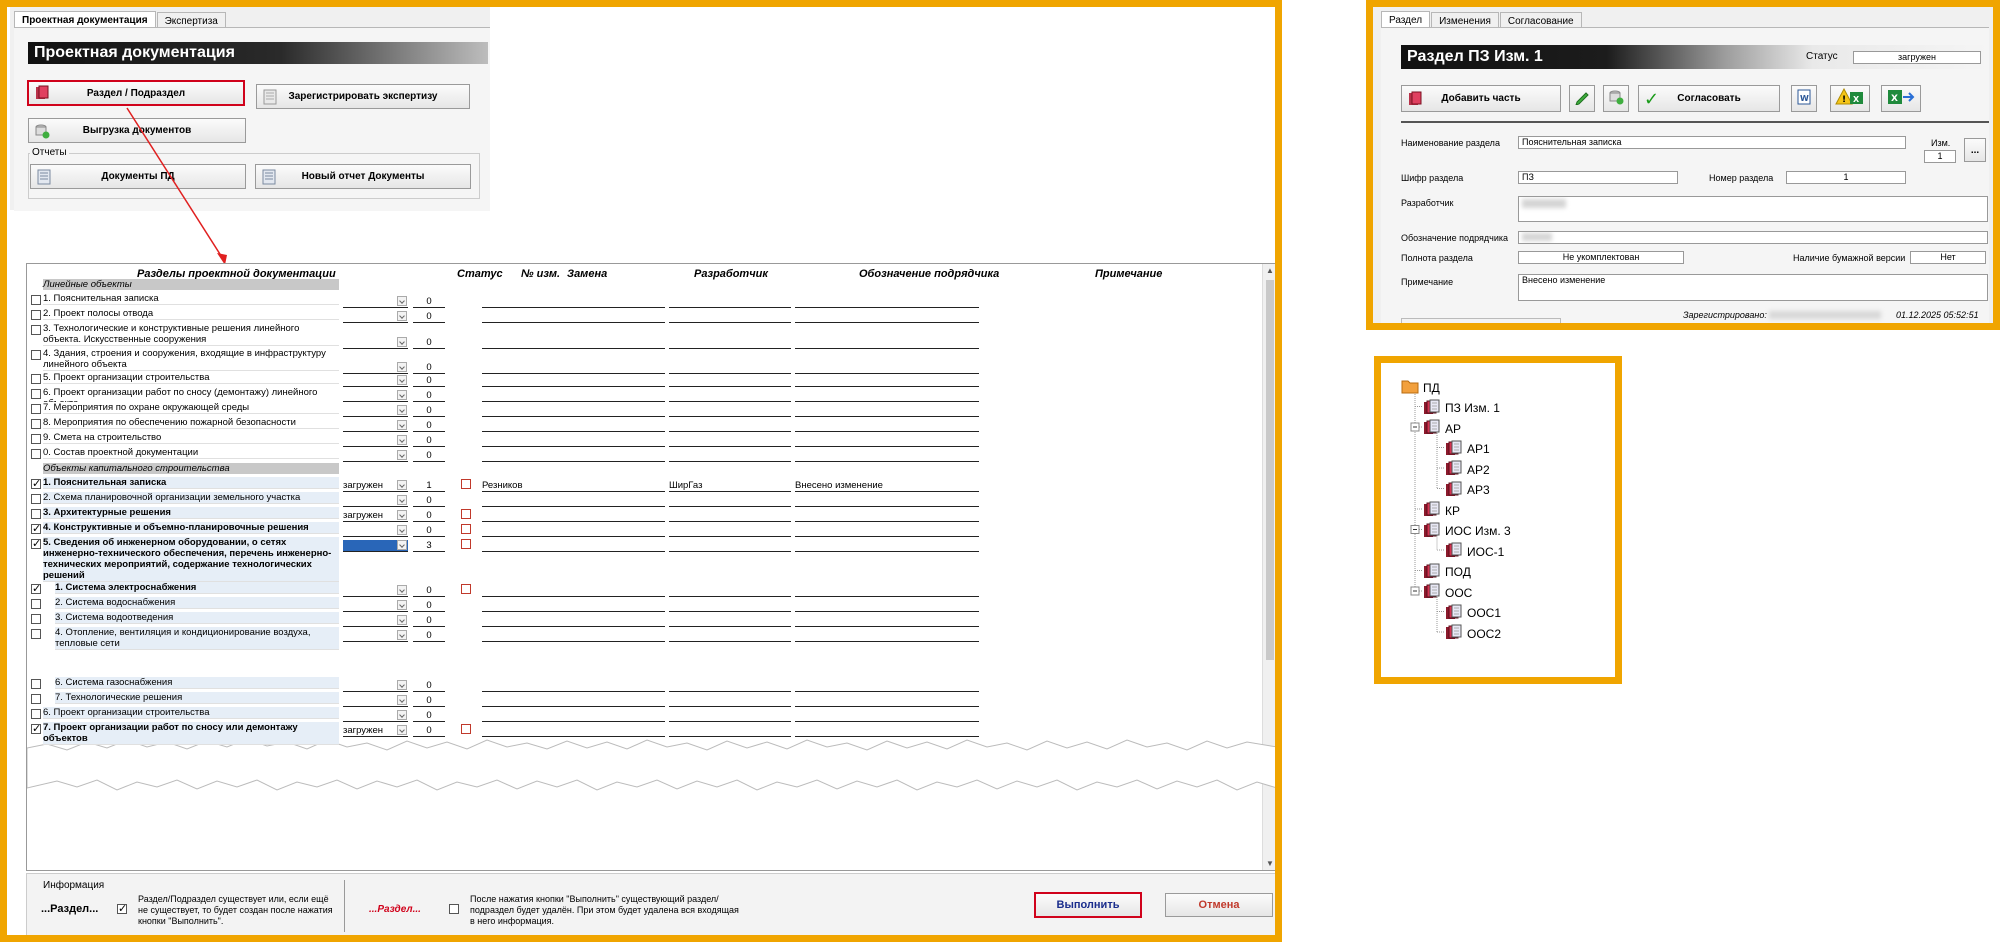  What do you see at coordinates (1270, 270) in the screenshot?
I see `scroll-up-arrow: ▲` at bounding box center [1270, 270].